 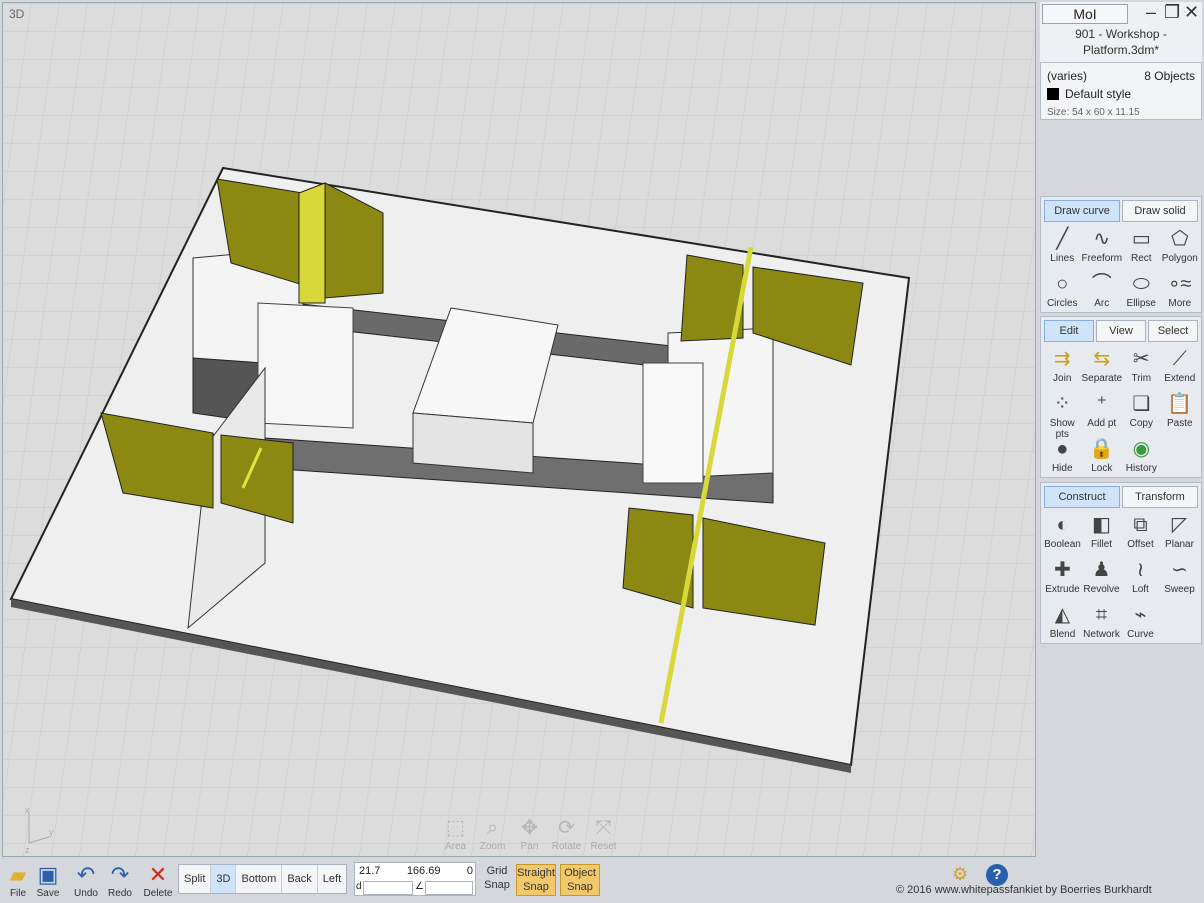 What do you see at coordinates (1191, 12) in the screenshot?
I see `close-icon: ✕` at bounding box center [1191, 12].